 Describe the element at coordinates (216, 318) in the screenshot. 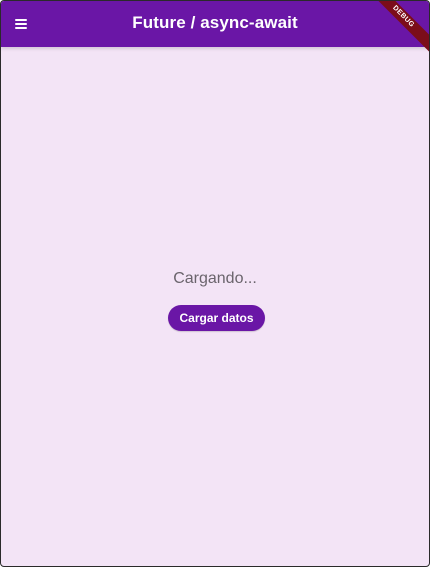

I see `load-data-button: Cargar datos` at that location.